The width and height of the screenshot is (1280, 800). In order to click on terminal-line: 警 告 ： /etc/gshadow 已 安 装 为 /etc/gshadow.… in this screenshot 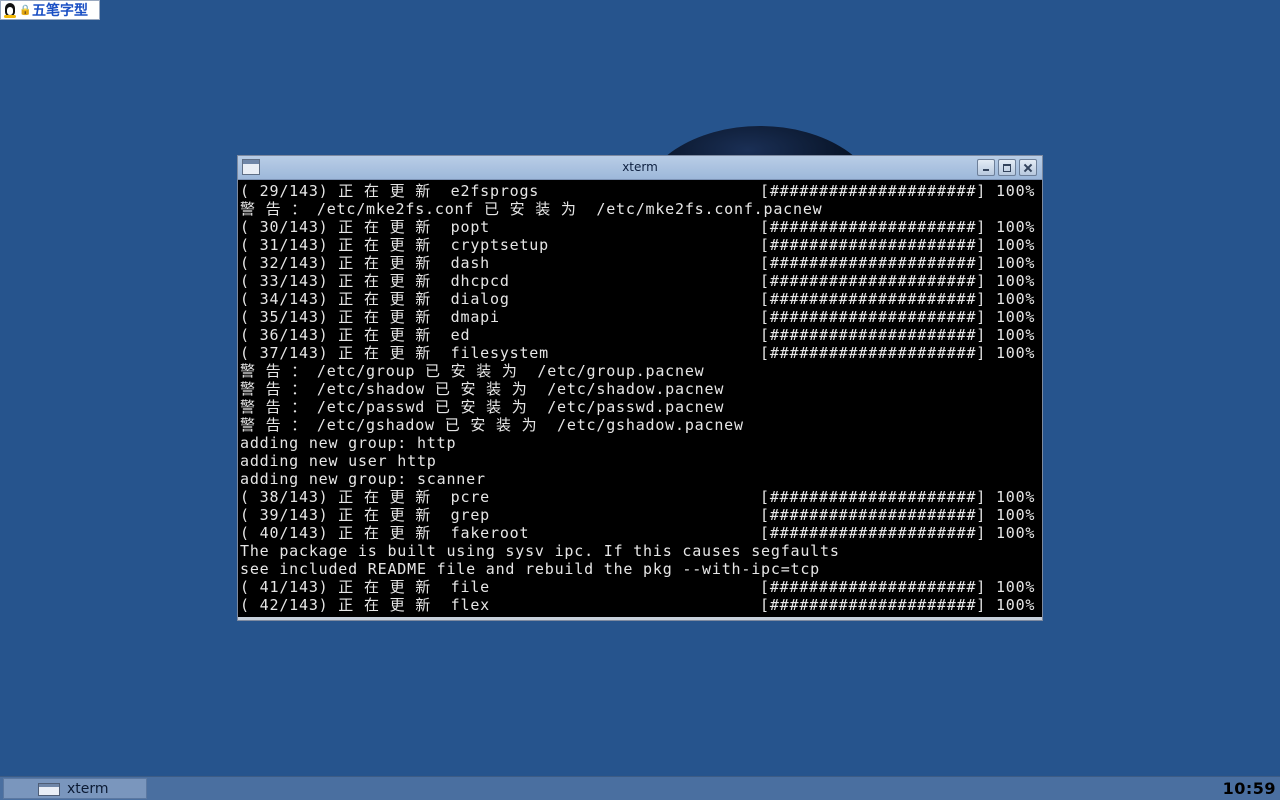, I will do `click(641, 425)`.